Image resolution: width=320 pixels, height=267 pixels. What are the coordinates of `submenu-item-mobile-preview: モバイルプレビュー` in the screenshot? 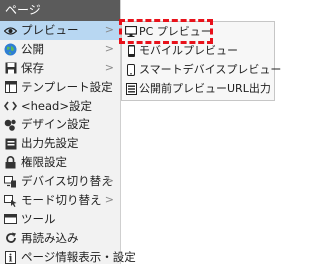 It's located at (198, 50).